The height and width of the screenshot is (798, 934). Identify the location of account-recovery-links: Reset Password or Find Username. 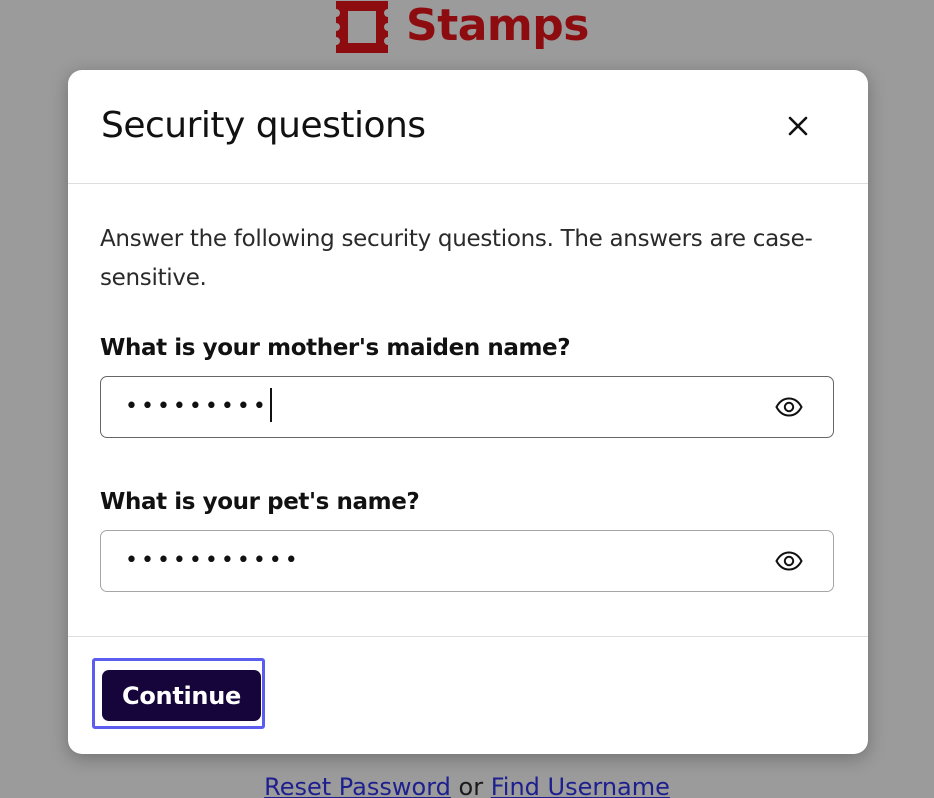
(467, 784).